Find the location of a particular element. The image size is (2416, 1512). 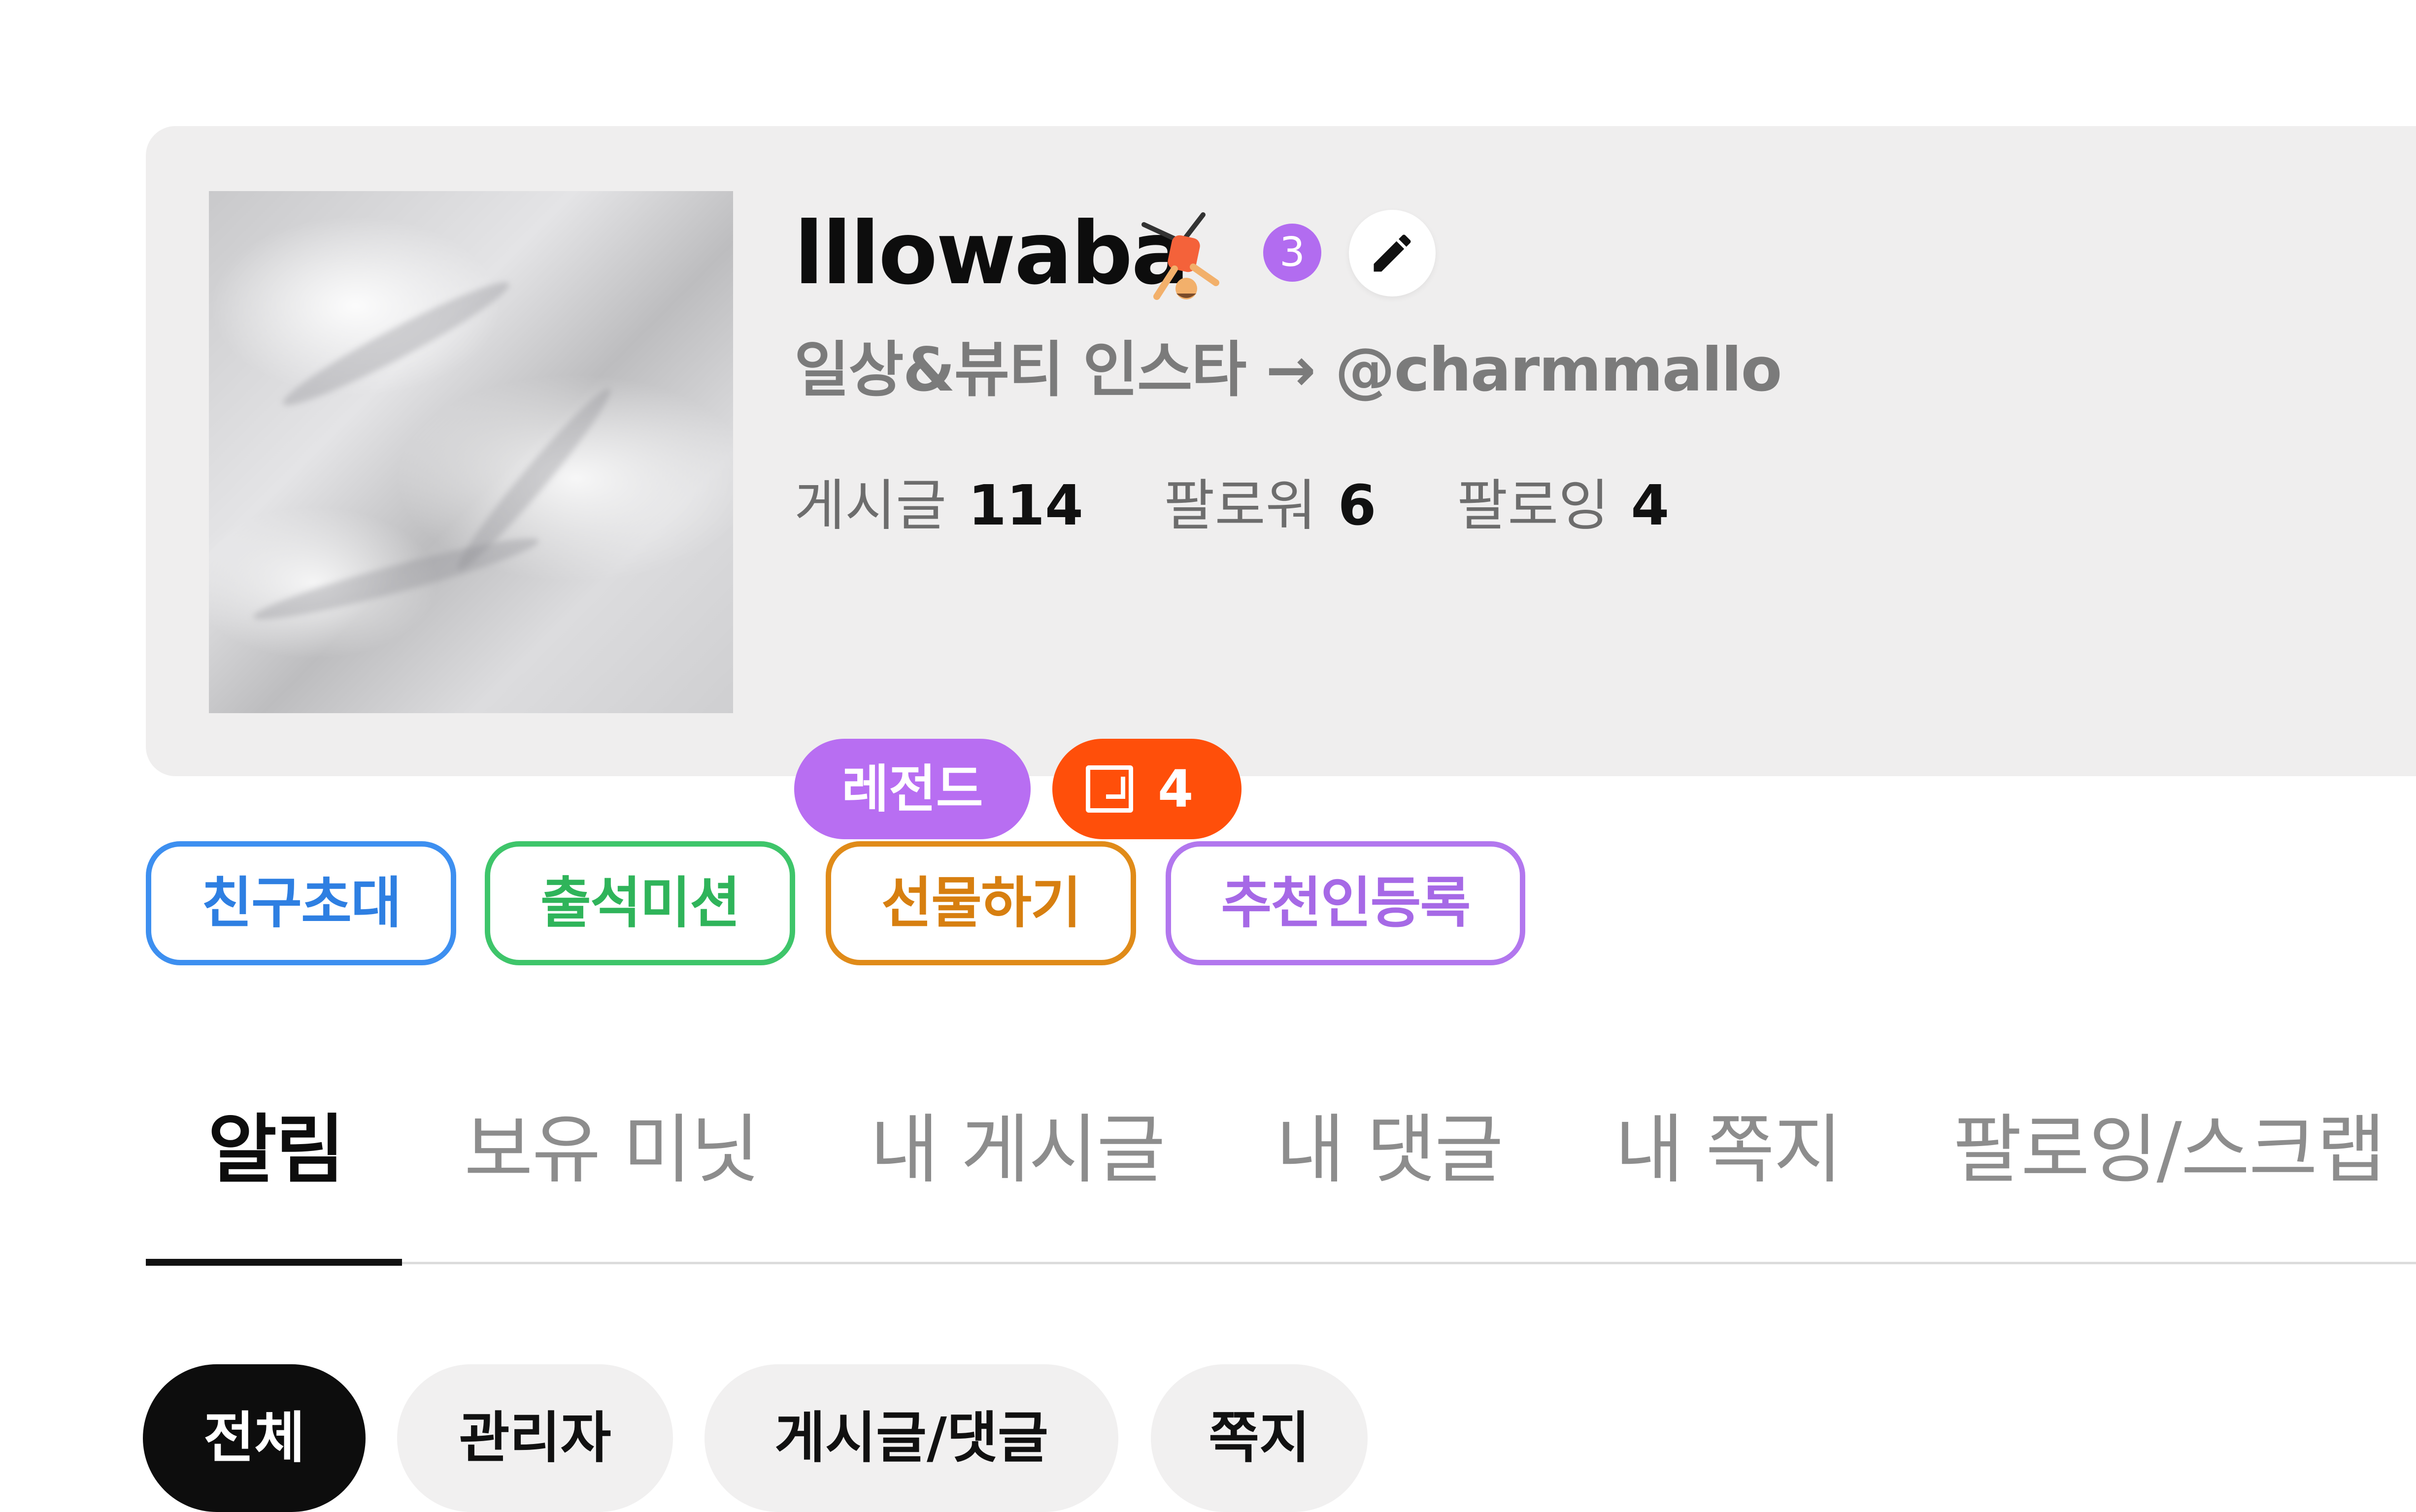

profile-bio: 일상&뷰티 인스타 → @charmmallo is located at coordinates (1288, 370).